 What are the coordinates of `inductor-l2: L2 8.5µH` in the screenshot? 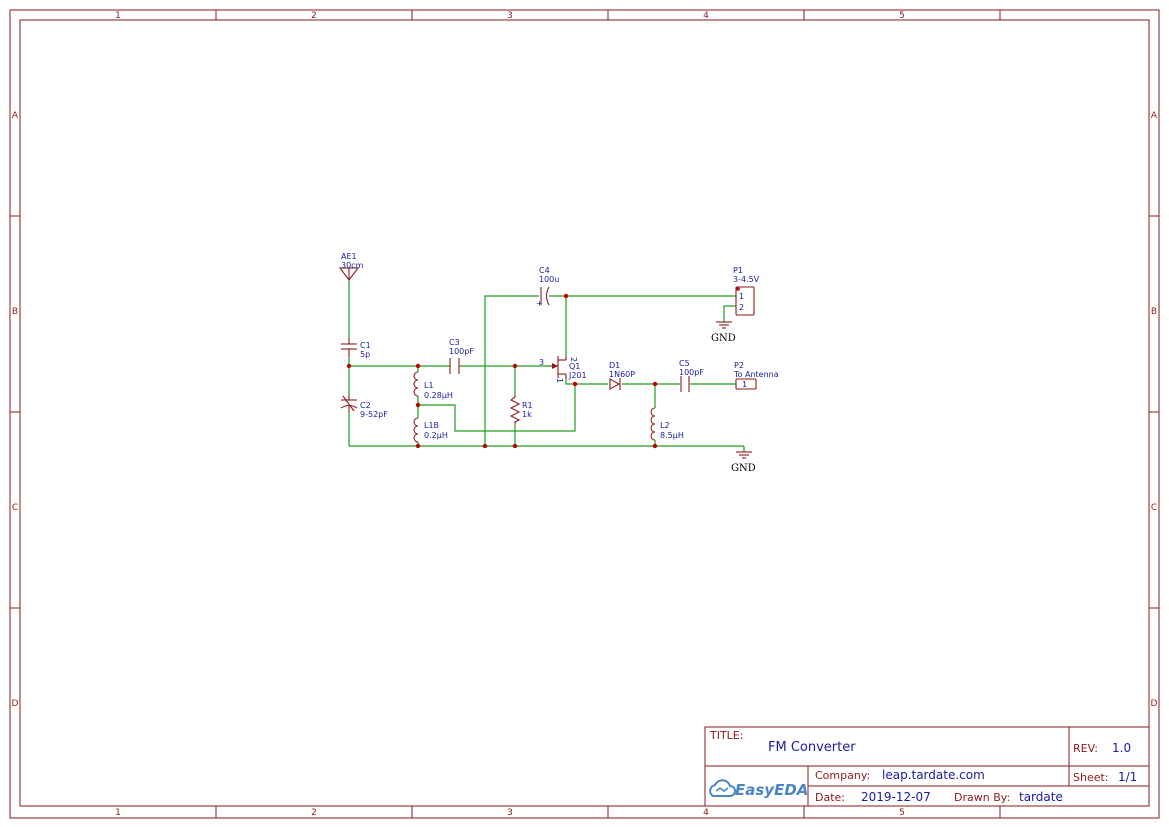 It's located at (667, 424).